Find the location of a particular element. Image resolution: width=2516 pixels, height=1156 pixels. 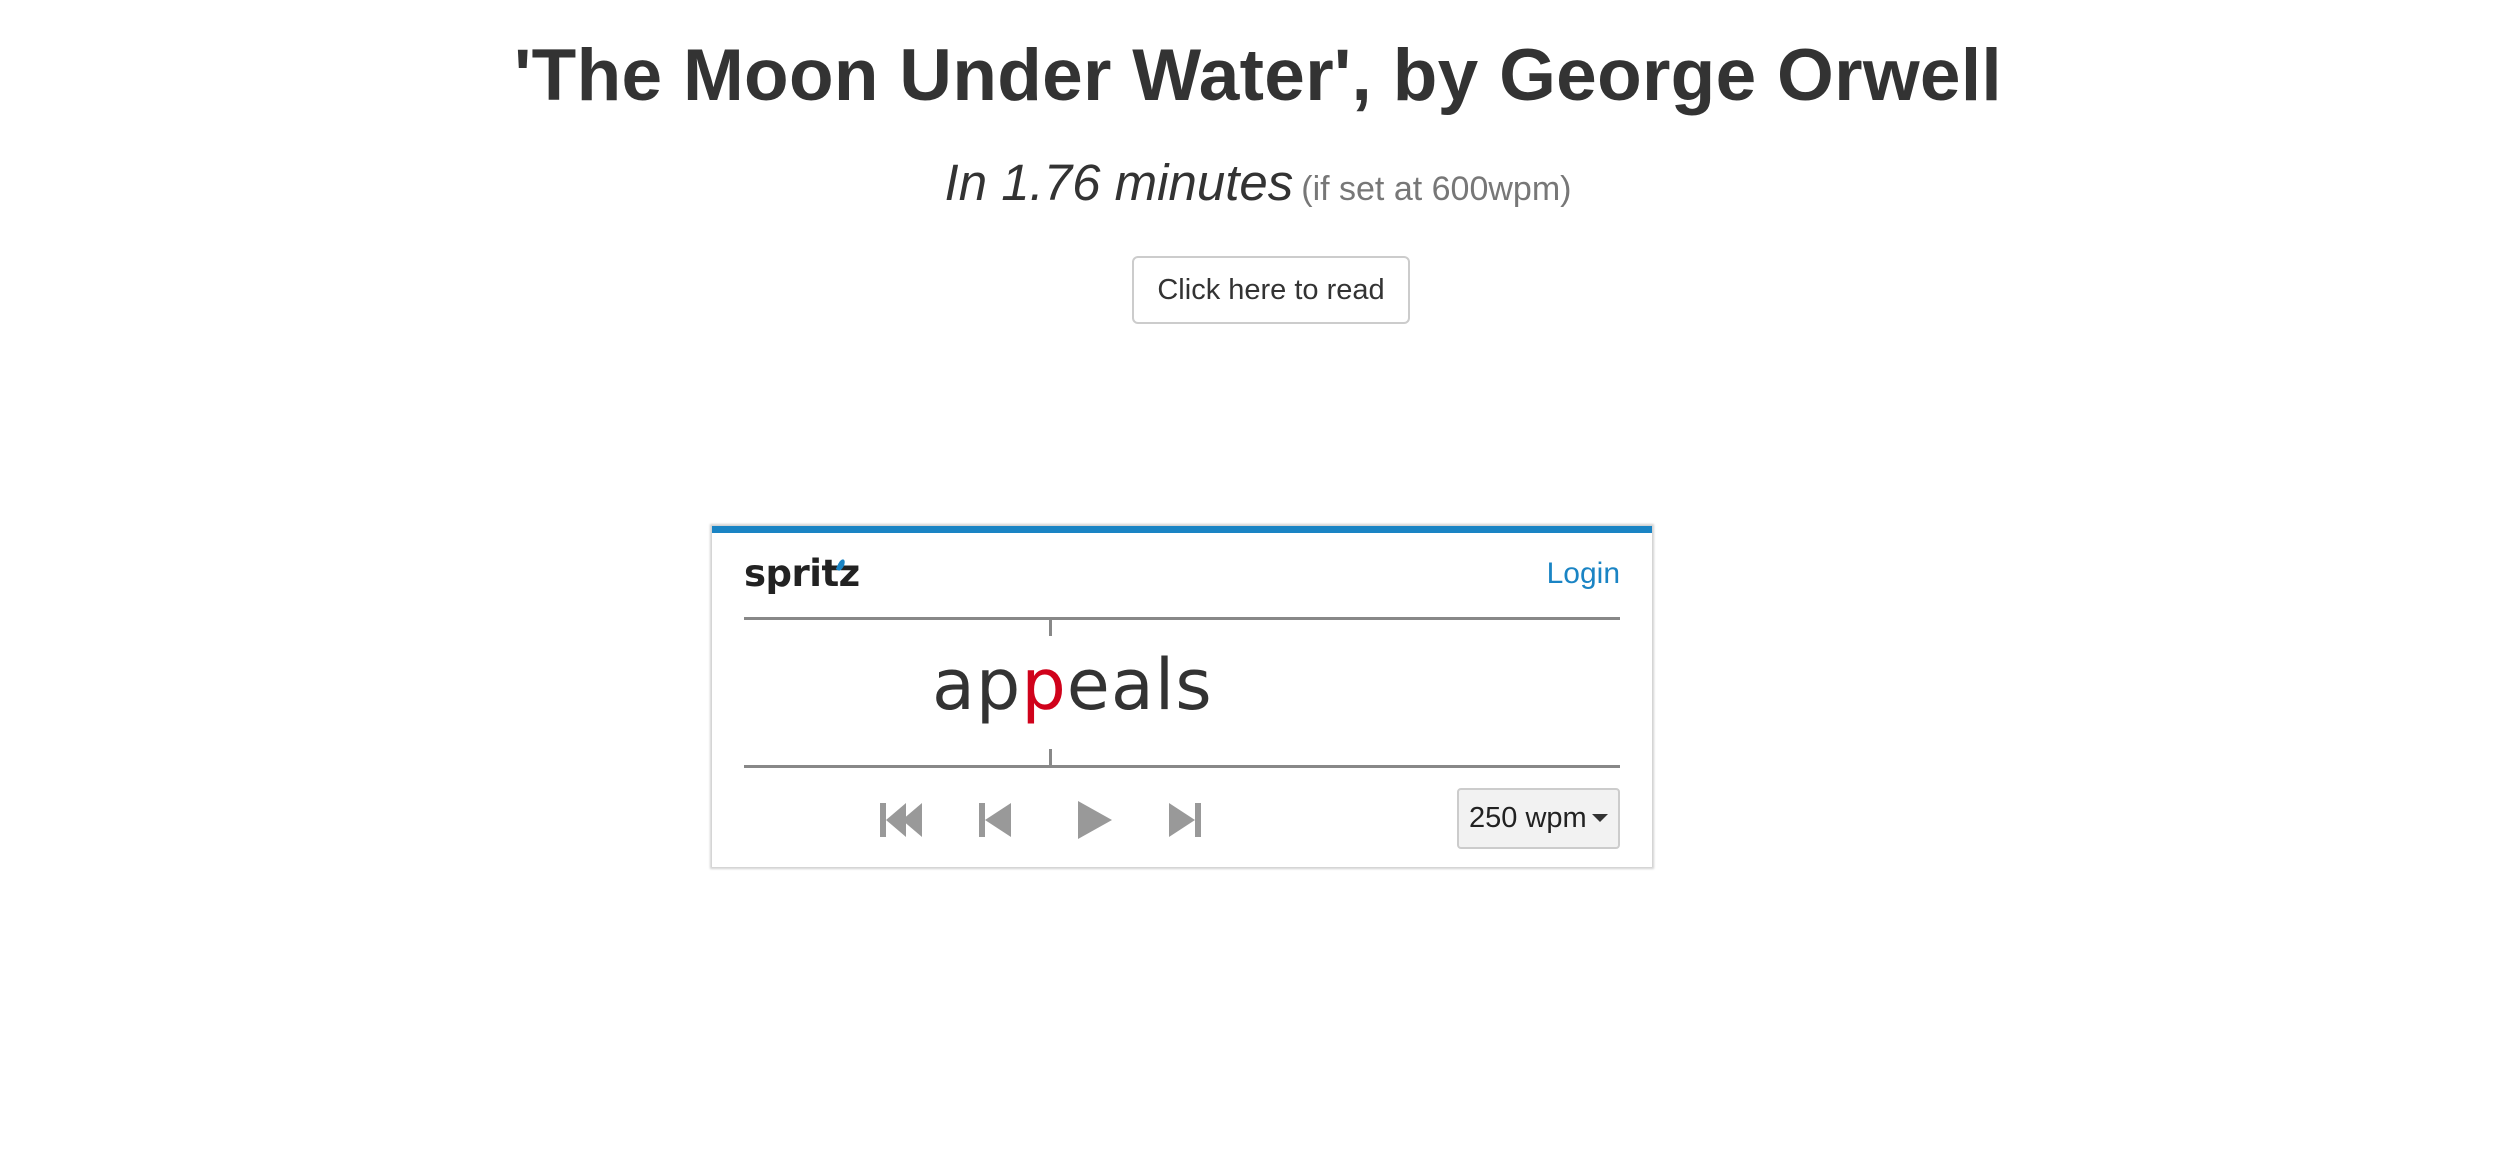

word-pivot-letter: p is located at coordinates (1044, 685).